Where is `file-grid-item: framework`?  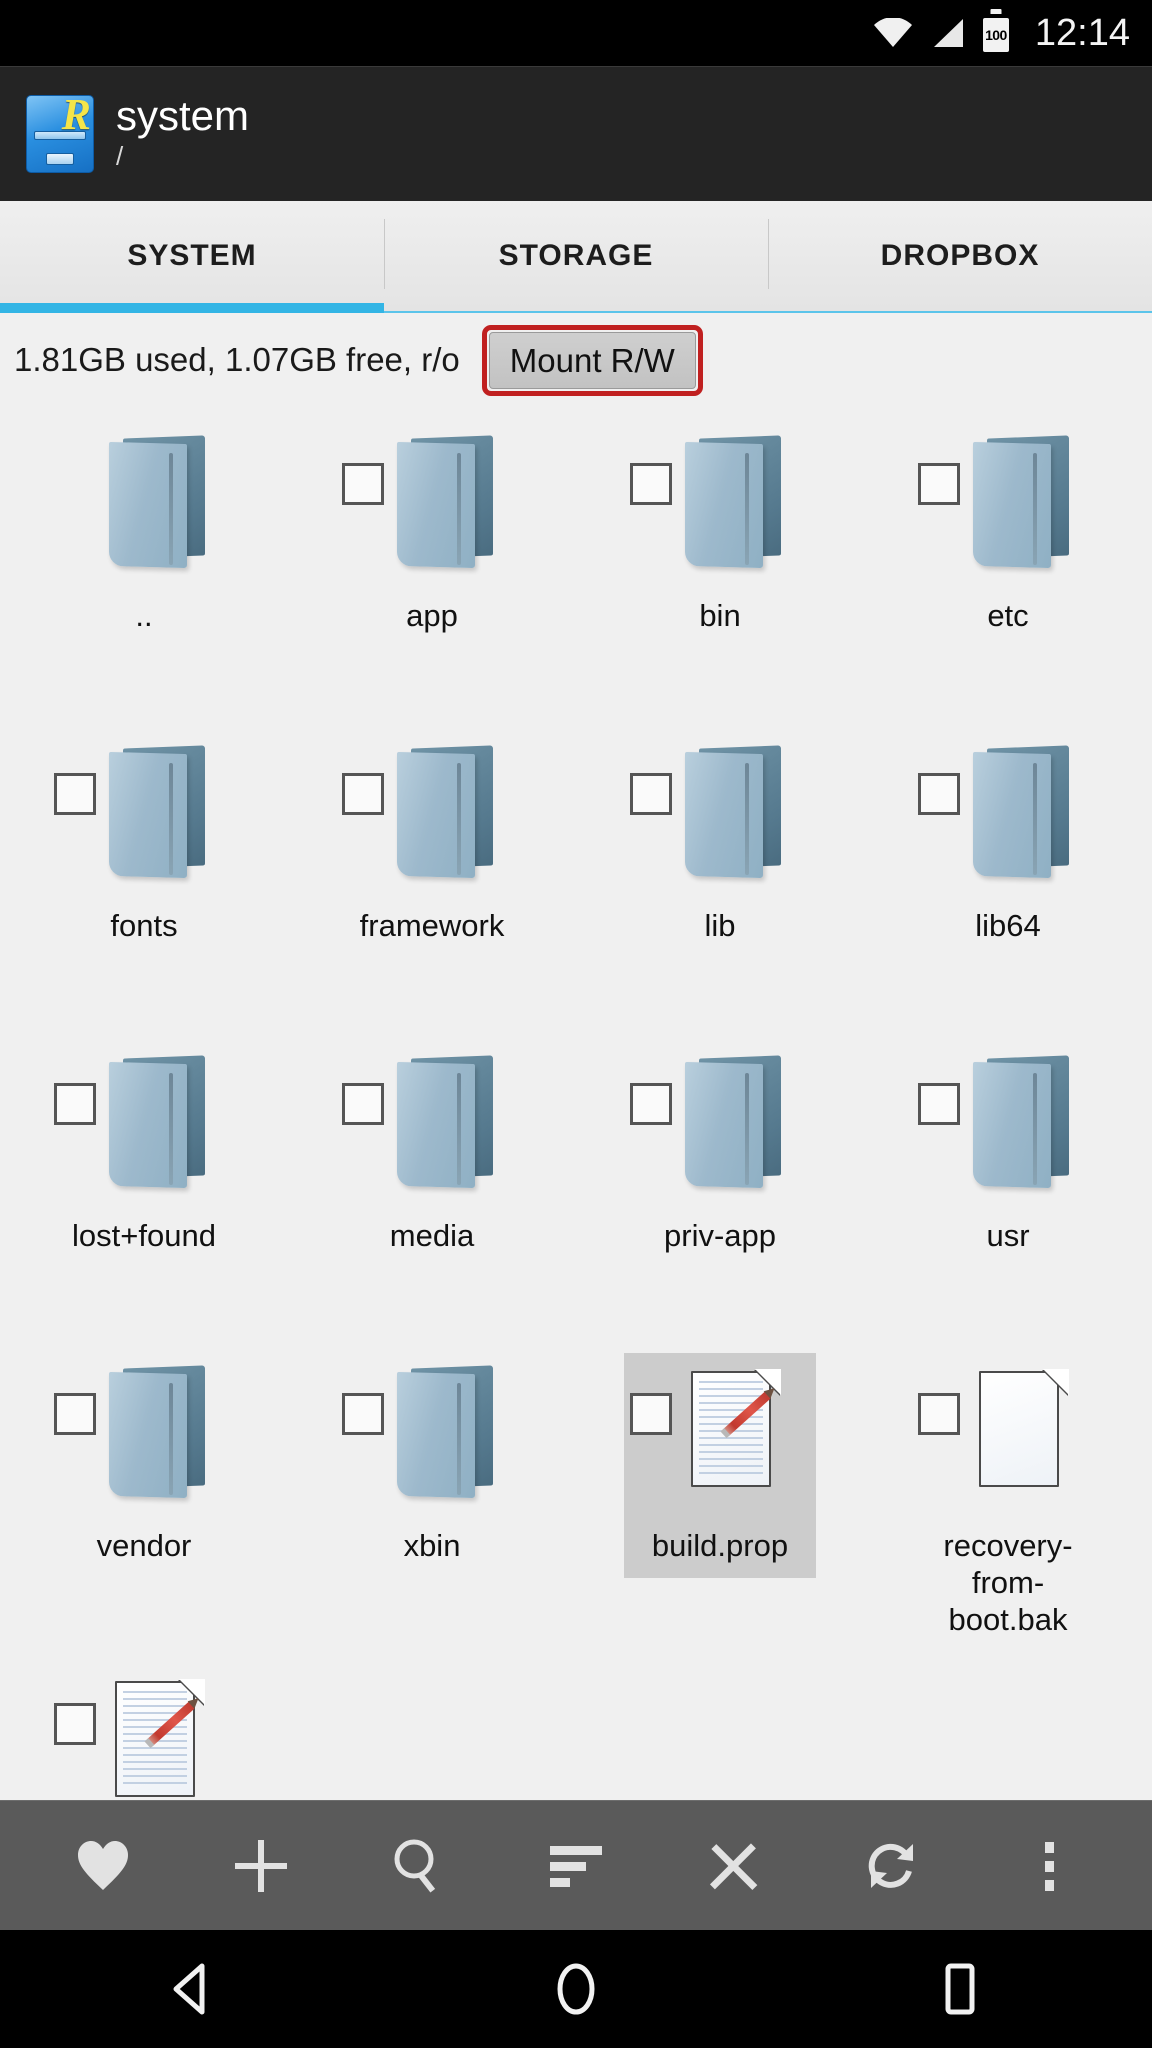 file-grid-item: framework is located at coordinates (432, 876).